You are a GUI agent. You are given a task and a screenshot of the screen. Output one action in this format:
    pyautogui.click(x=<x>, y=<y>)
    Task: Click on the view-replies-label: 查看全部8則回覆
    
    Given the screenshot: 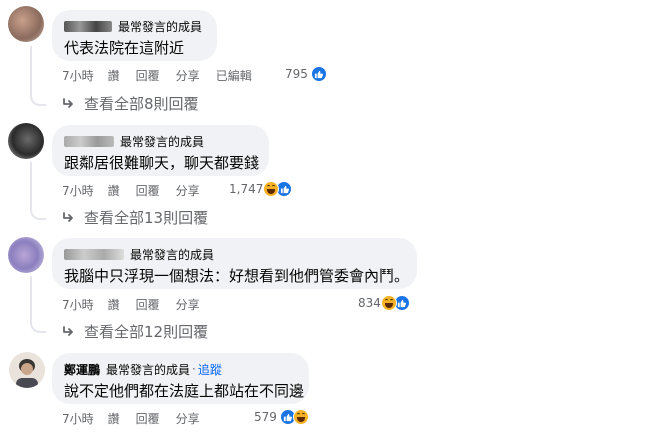 What is the action you would take?
    pyautogui.click(x=141, y=104)
    